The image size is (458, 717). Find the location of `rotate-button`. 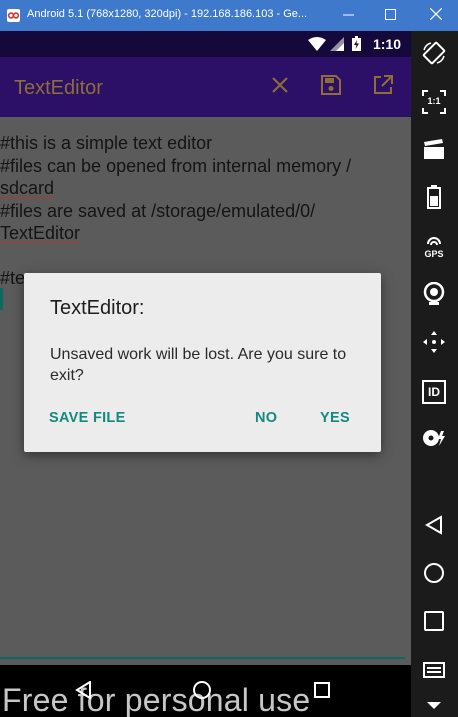

rotate-button is located at coordinates (434, 55).